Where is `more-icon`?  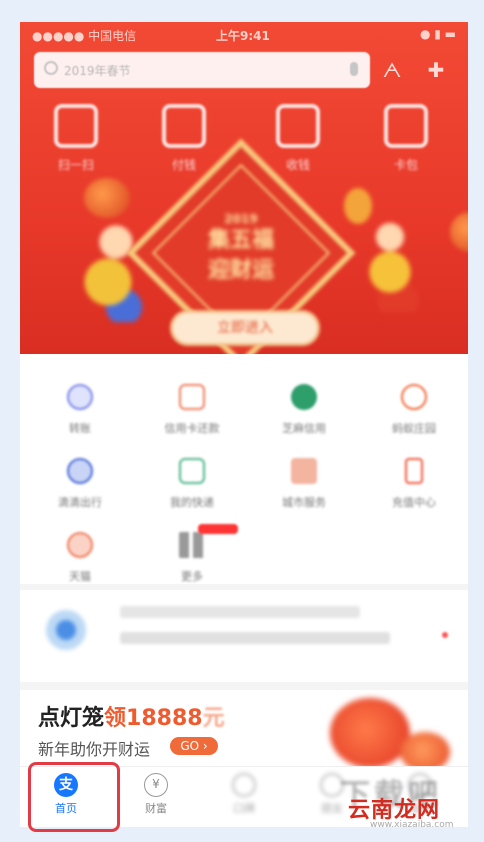 more-icon is located at coordinates (192, 545).